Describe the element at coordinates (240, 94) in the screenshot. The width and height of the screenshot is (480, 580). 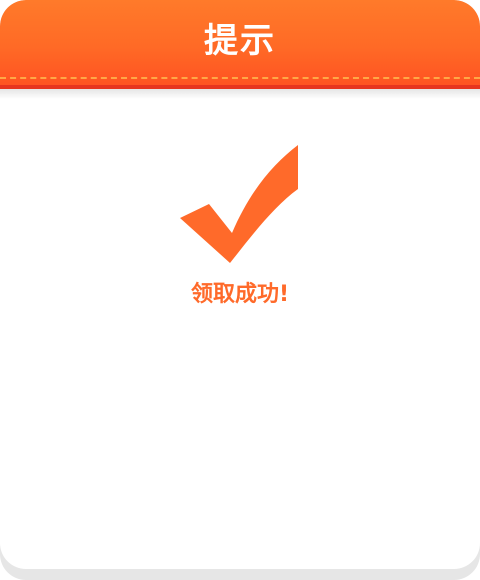
I see `header-shadow` at that location.